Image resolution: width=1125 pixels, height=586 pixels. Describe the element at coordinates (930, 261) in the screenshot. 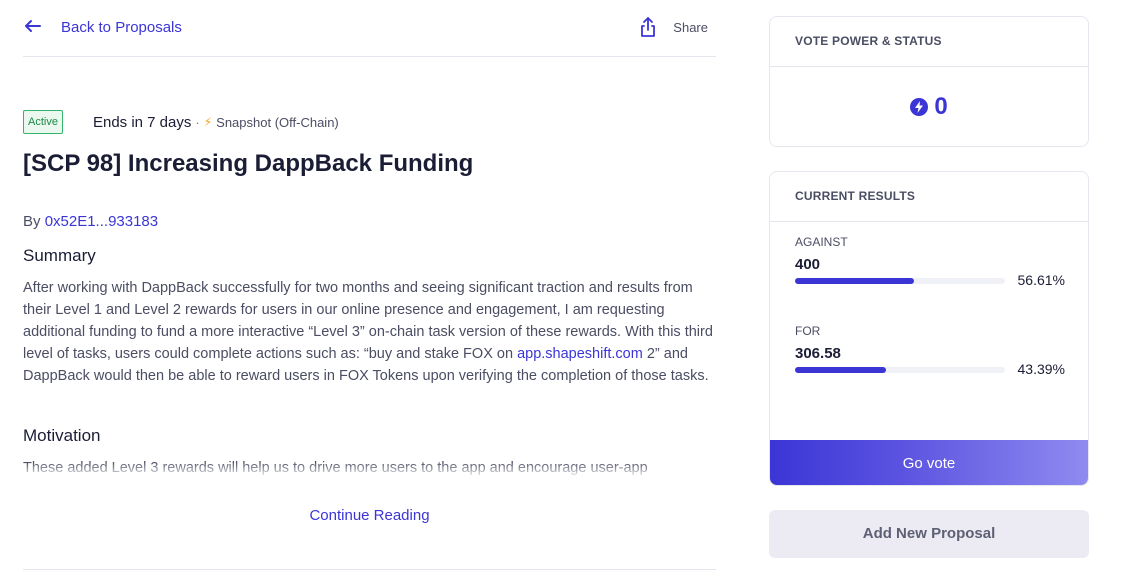

I see `result-against: AGAINST 400 56.61%` at that location.